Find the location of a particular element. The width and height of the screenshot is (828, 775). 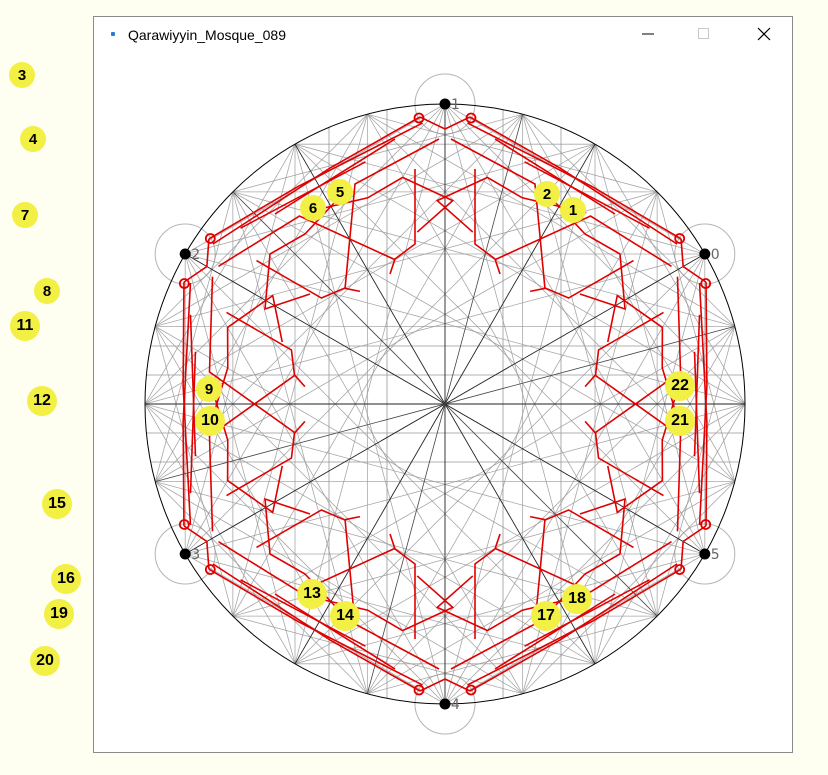

marker-18: 18 is located at coordinates (577, 599).